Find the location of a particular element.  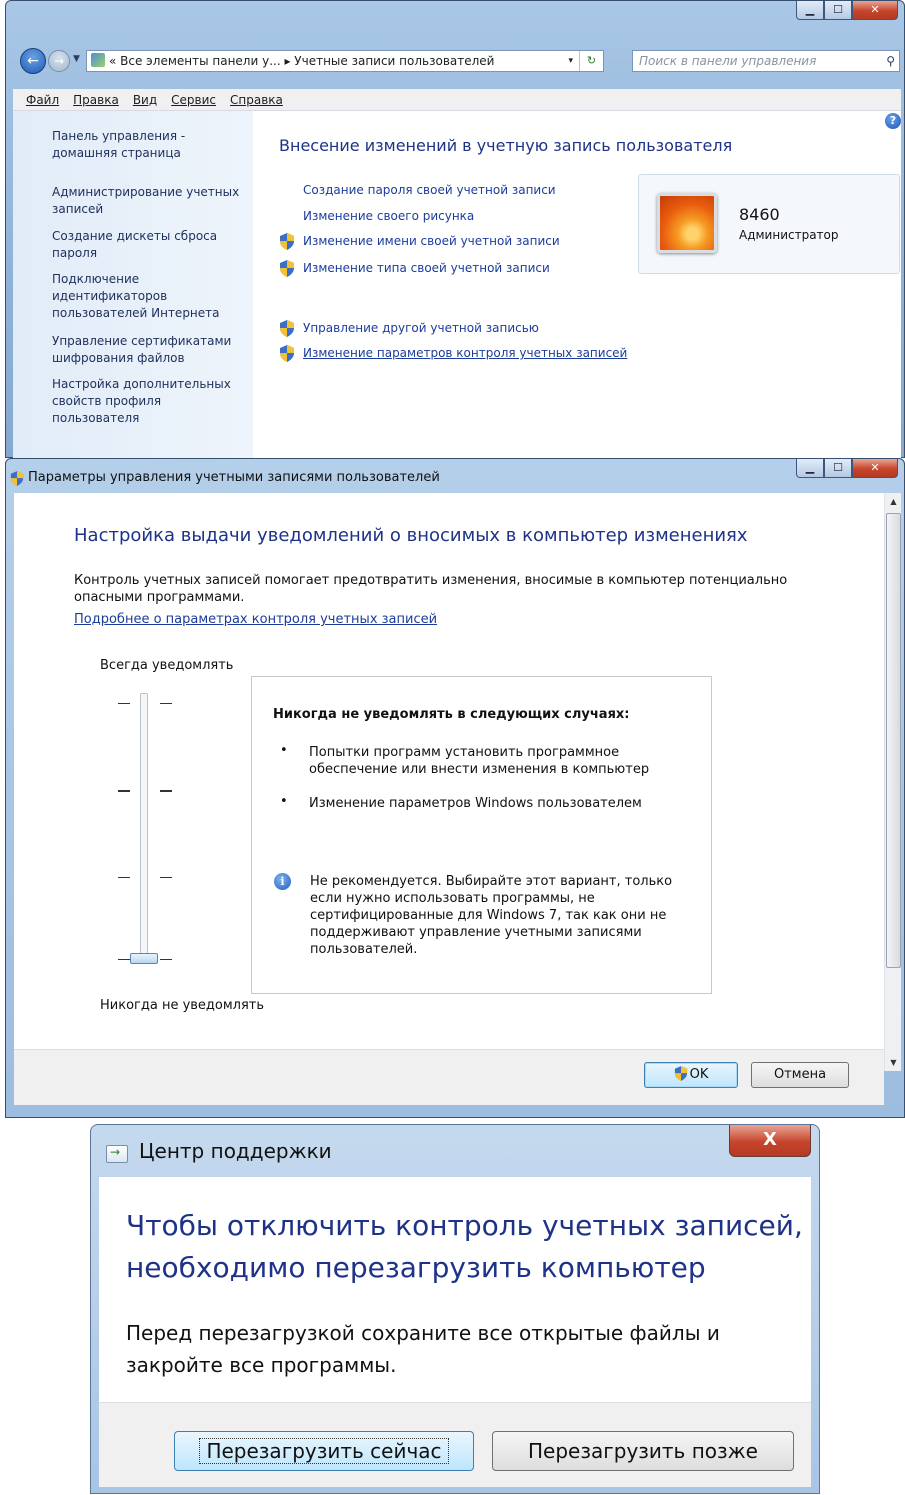

refresh-icon: ↻ is located at coordinates (591, 61).